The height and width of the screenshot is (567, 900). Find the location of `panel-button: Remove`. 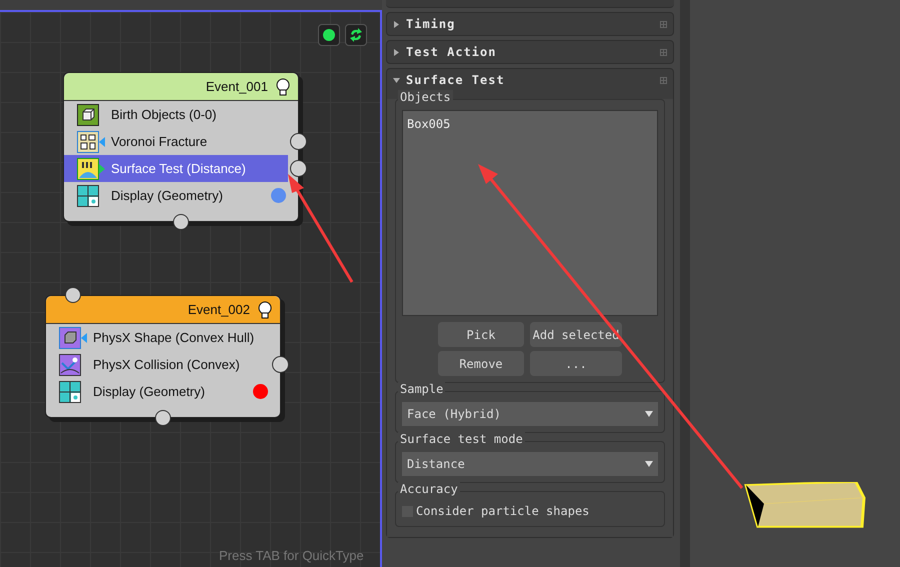

panel-button: Remove is located at coordinates (481, 363).